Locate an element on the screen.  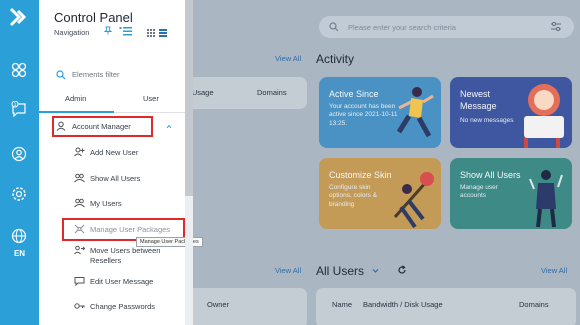
all-users-title: All Users is located at coordinates (340, 271).